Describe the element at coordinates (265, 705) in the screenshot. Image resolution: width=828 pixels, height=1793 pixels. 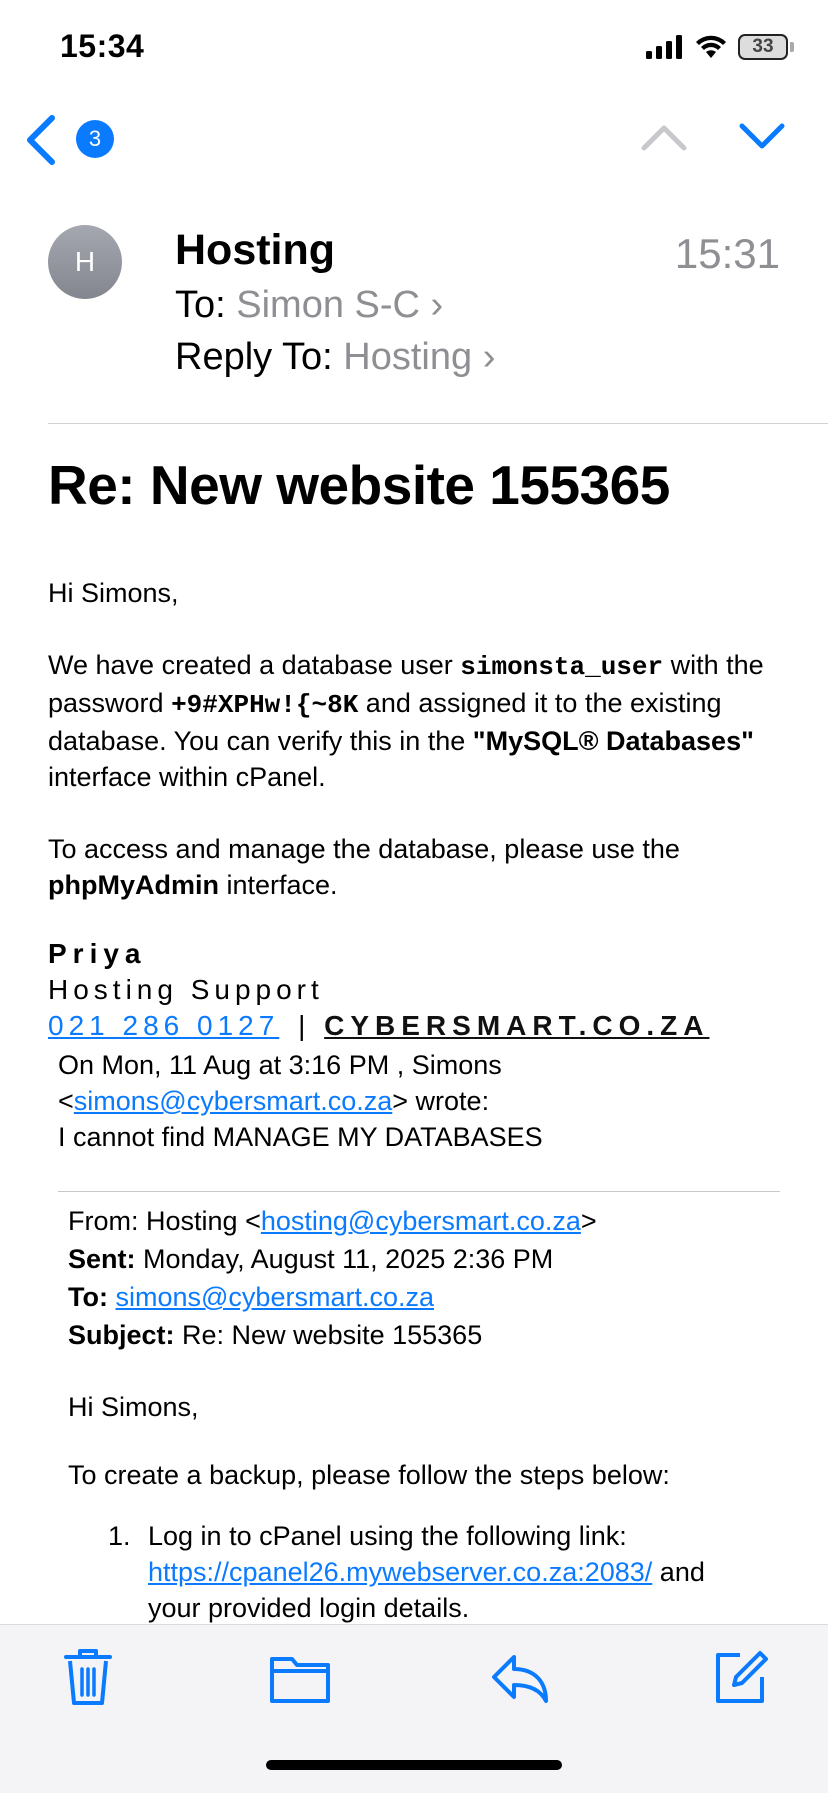
I see `db-password: +9#XPHw!{~8K` at that location.